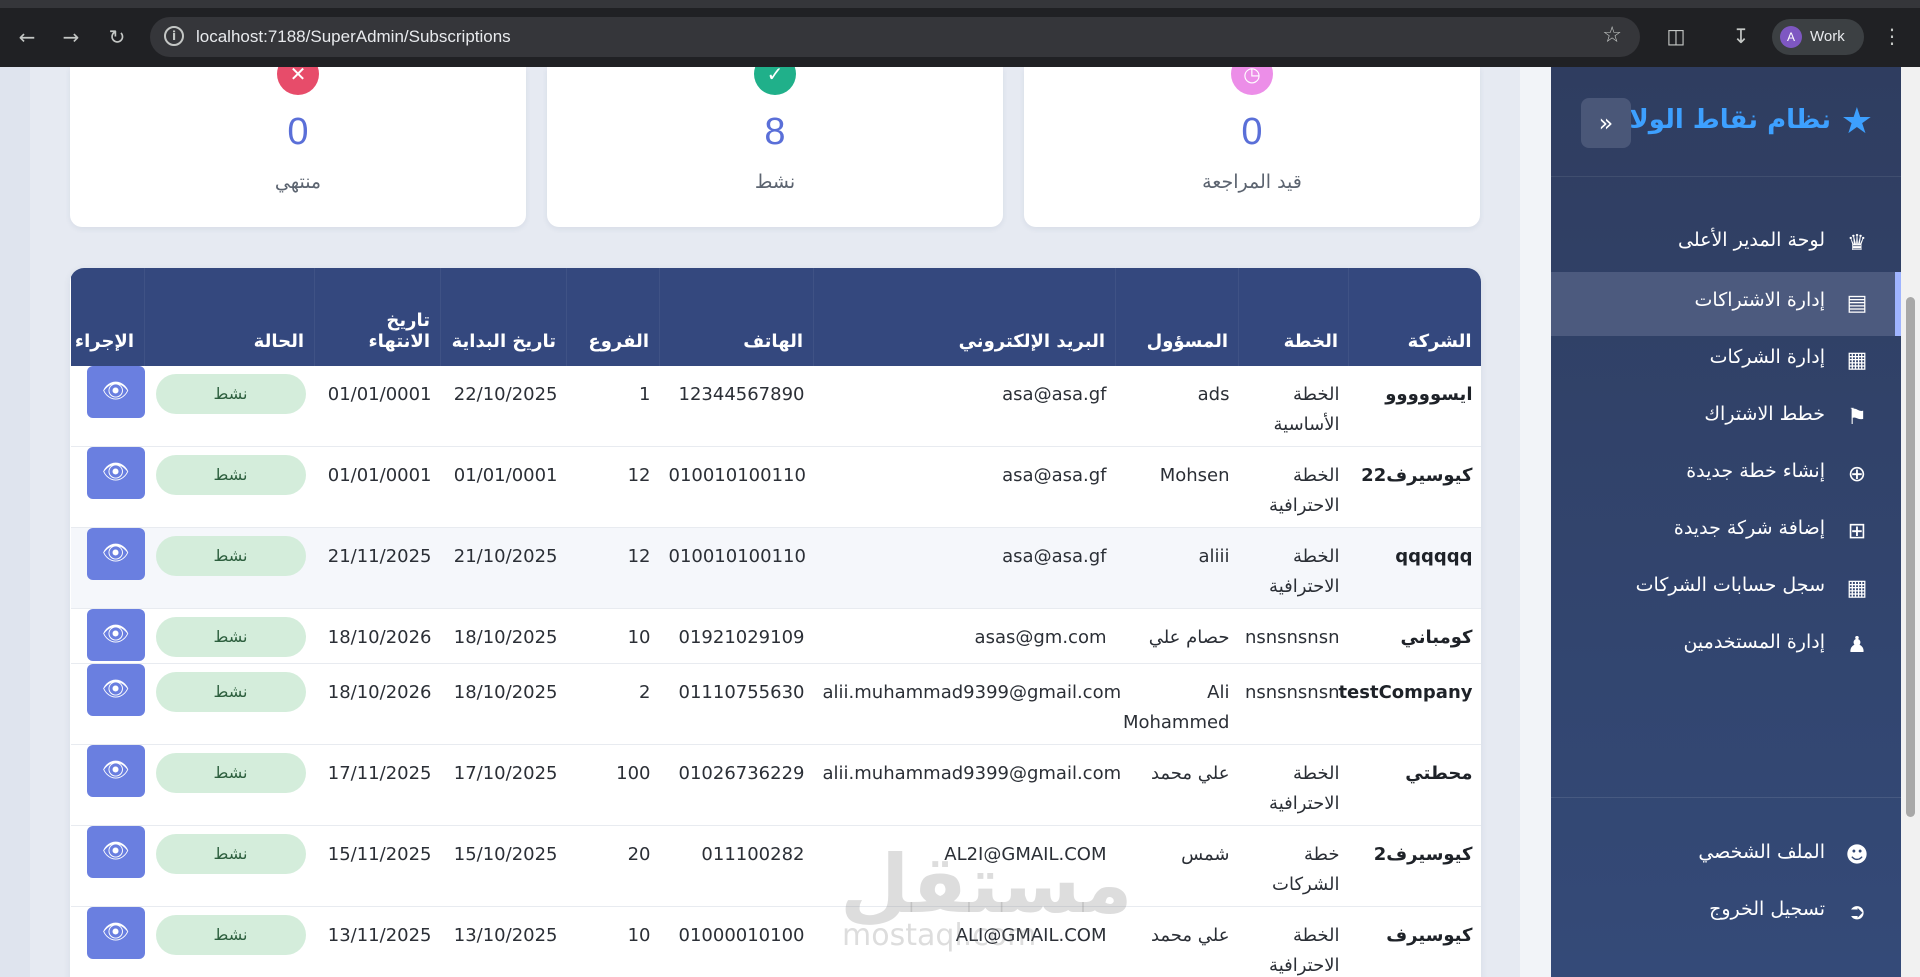  What do you see at coordinates (1857, 360) in the screenshot?
I see `building-icon: ▦` at bounding box center [1857, 360].